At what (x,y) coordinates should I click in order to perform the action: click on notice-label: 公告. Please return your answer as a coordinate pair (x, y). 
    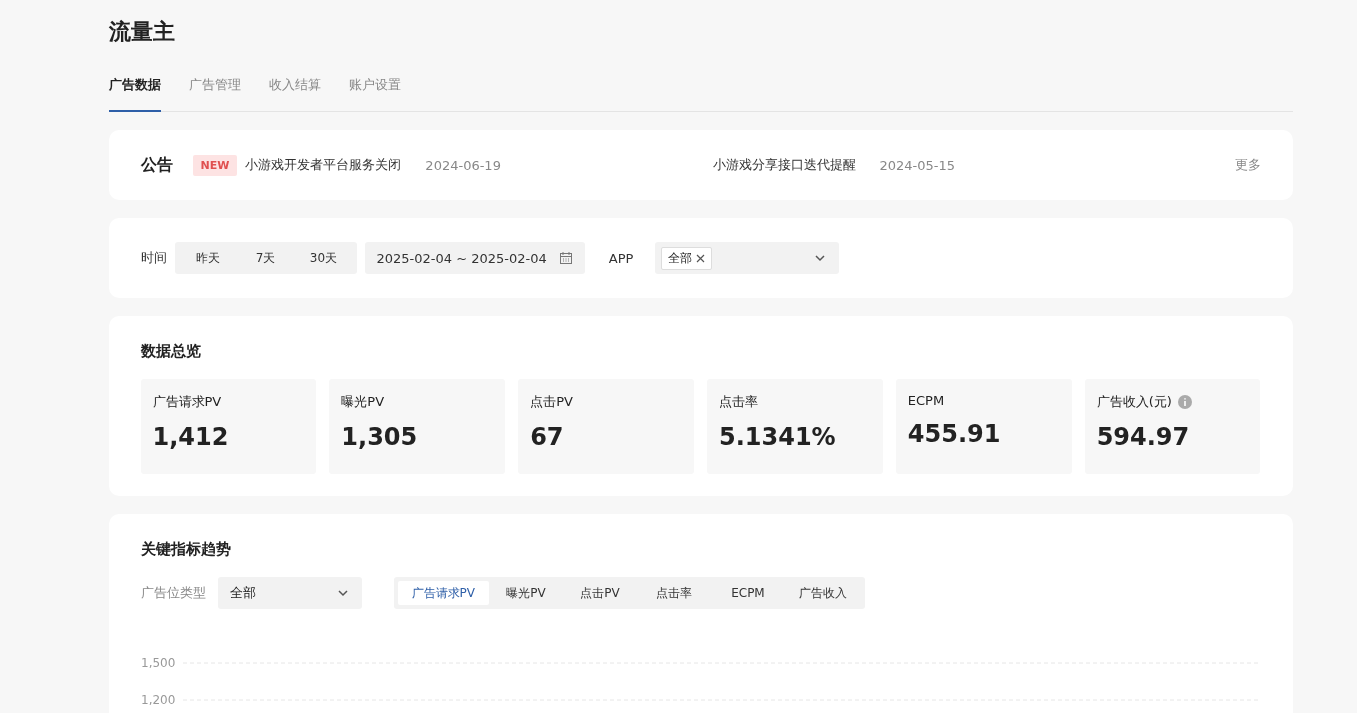
    Looking at the image, I should click on (156, 165).